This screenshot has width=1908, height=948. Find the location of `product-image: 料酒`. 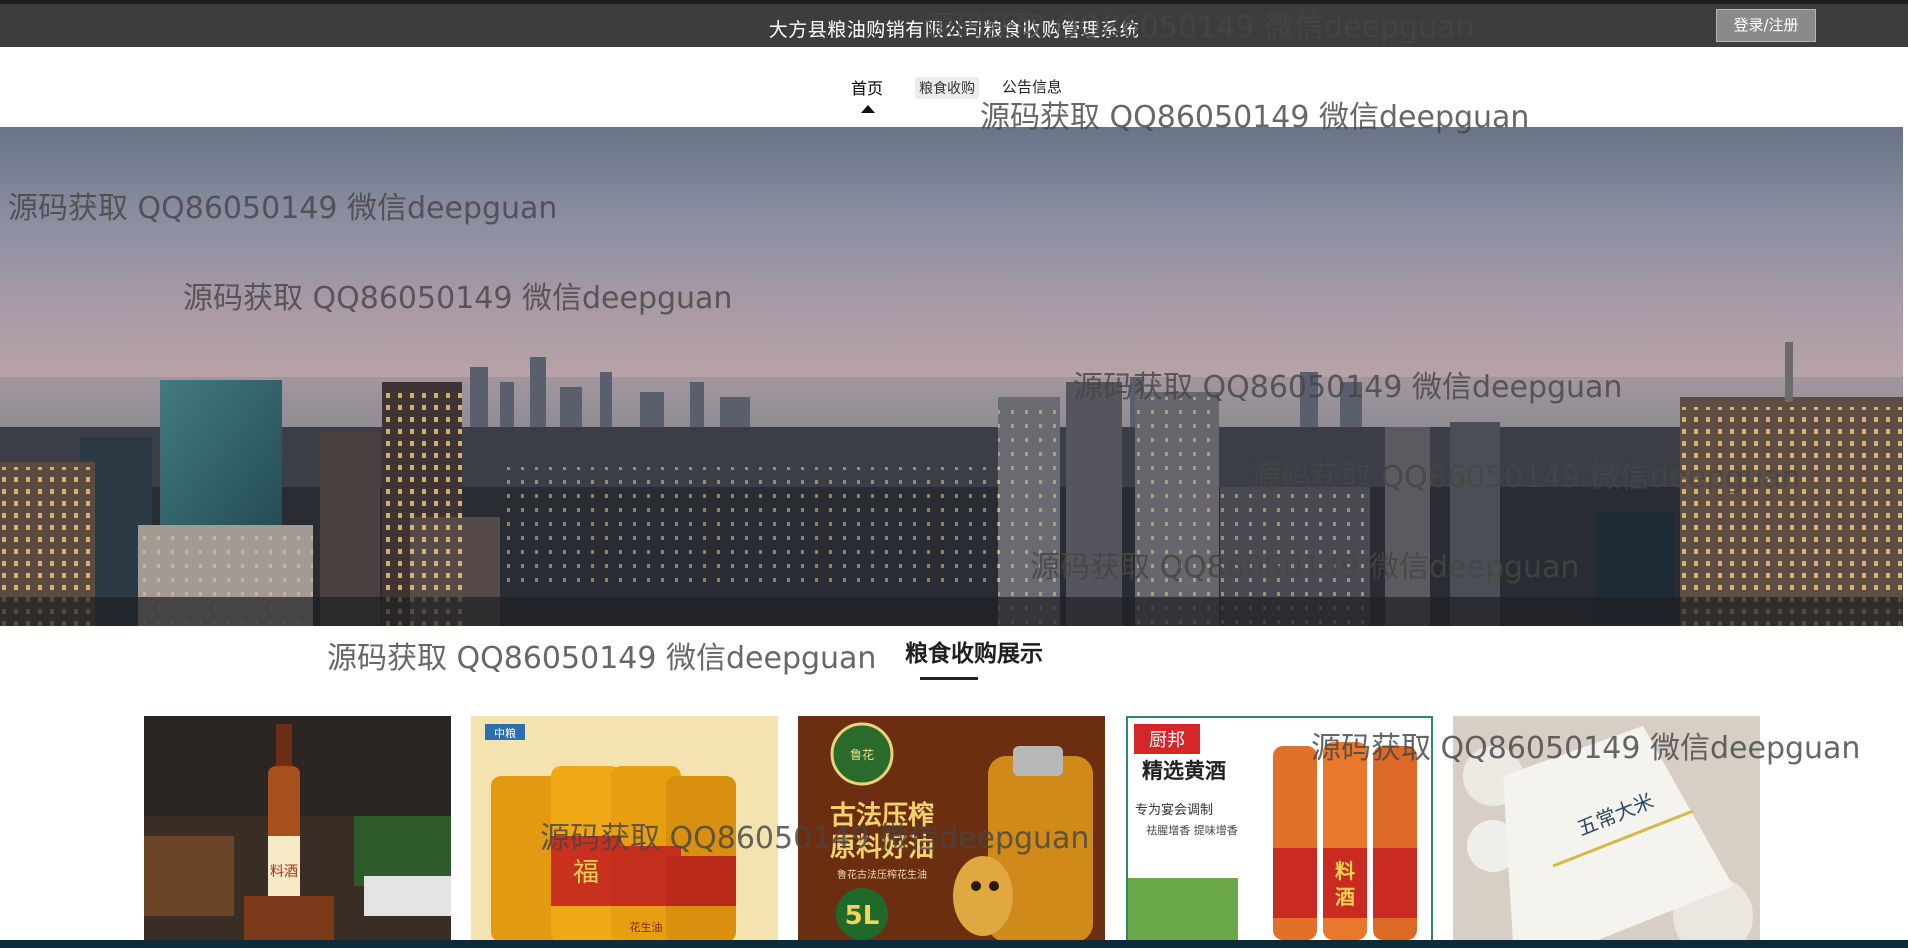

product-image: 料酒 is located at coordinates (297, 829).